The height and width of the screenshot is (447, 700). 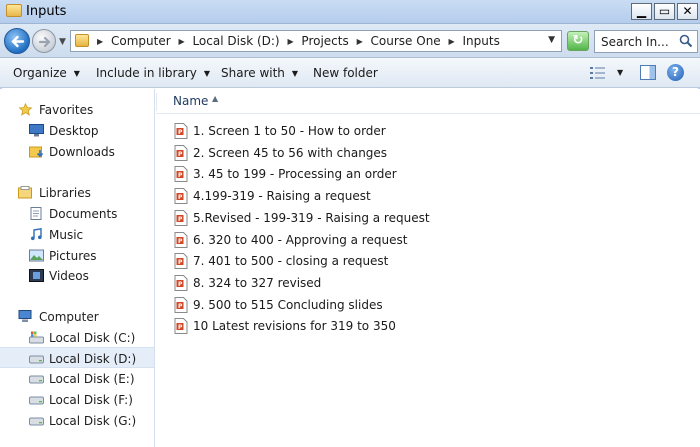 What do you see at coordinates (311, 217) in the screenshot?
I see `file-name: 5.Revised - 199-319 - Raising a request` at bounding box center [311, 217].